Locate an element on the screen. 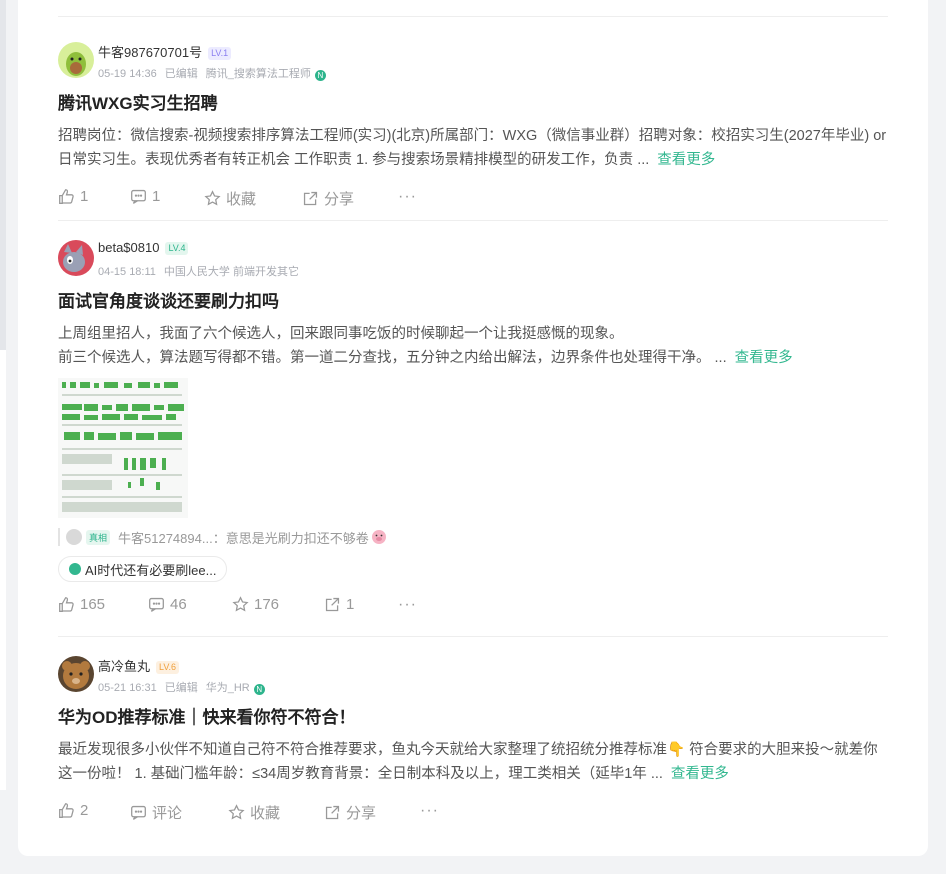 The image size is (946, 874). post-title: 面试官角度谈谈还要刷力扣吗 is located at coordinates (473, 302).